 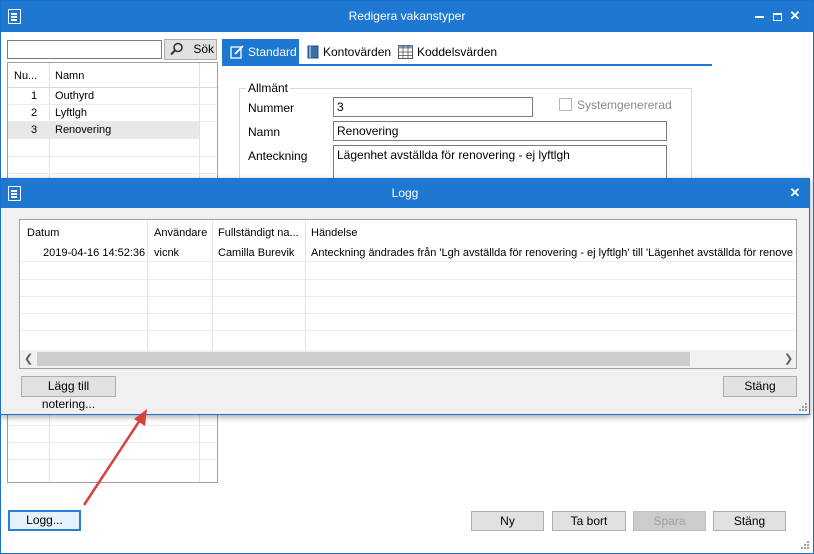 What do you see at coordinates (34, 96) in the screenshot?
I see `list-item-num: 1` at bounding box center [34, 96].